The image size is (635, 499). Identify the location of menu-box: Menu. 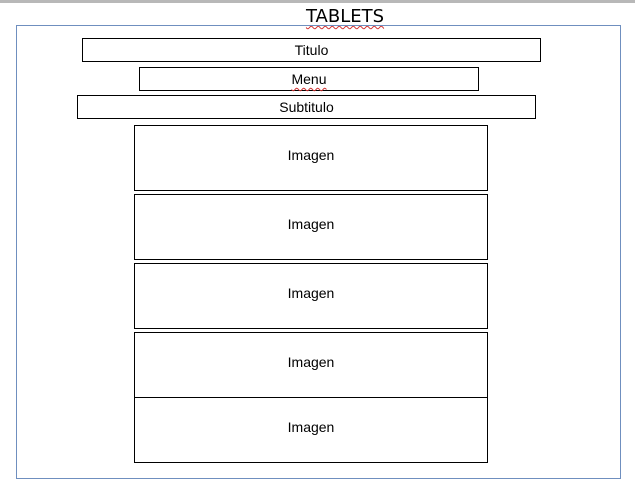
(309, 79).